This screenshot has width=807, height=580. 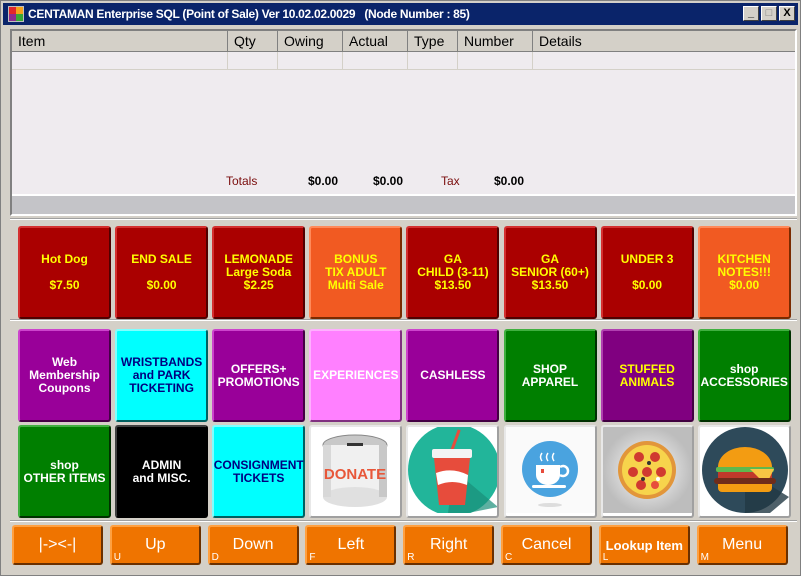 I want to click on web-membership-coupons-button: Web Membership Coupons, so click(x=64, y=375).